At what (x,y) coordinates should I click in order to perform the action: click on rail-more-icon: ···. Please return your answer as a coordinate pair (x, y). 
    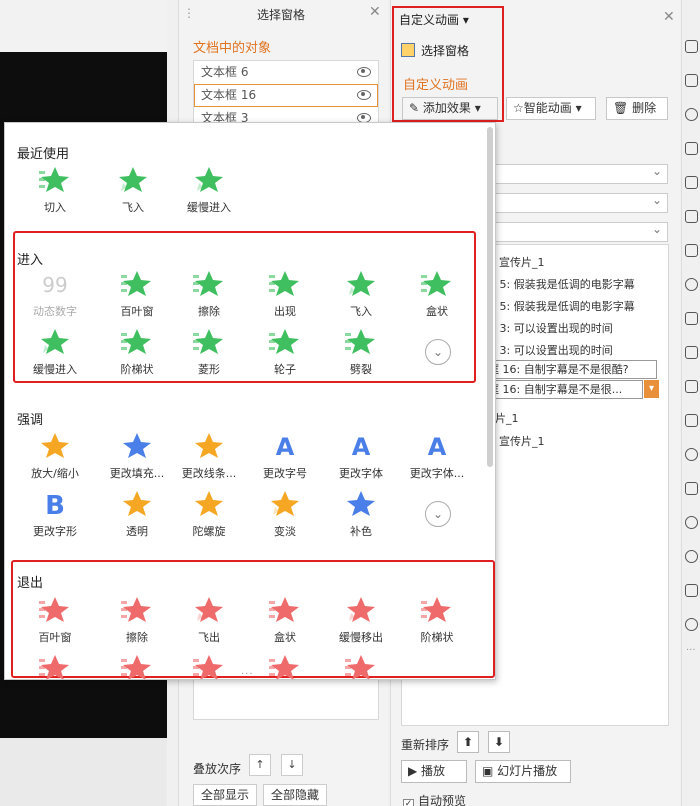
    Looking at the image, I should click on (691, 650).